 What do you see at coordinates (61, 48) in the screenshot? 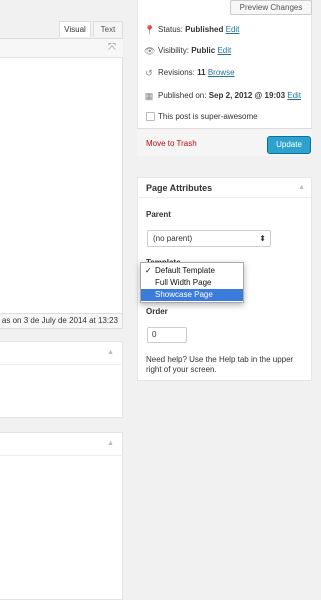
I see `editor-toolbar: ⤧` at bounding box center [61, 48].